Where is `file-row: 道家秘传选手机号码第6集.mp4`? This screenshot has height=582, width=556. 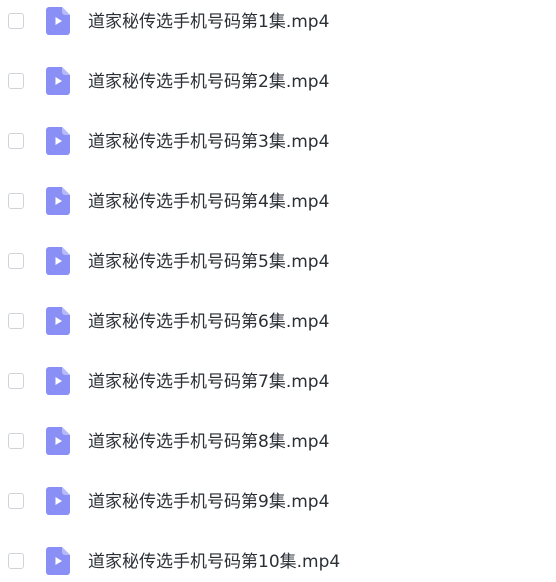 file-row: 道家秘传选手机号码第6集.mp4 is located at coordinates (278, 322).